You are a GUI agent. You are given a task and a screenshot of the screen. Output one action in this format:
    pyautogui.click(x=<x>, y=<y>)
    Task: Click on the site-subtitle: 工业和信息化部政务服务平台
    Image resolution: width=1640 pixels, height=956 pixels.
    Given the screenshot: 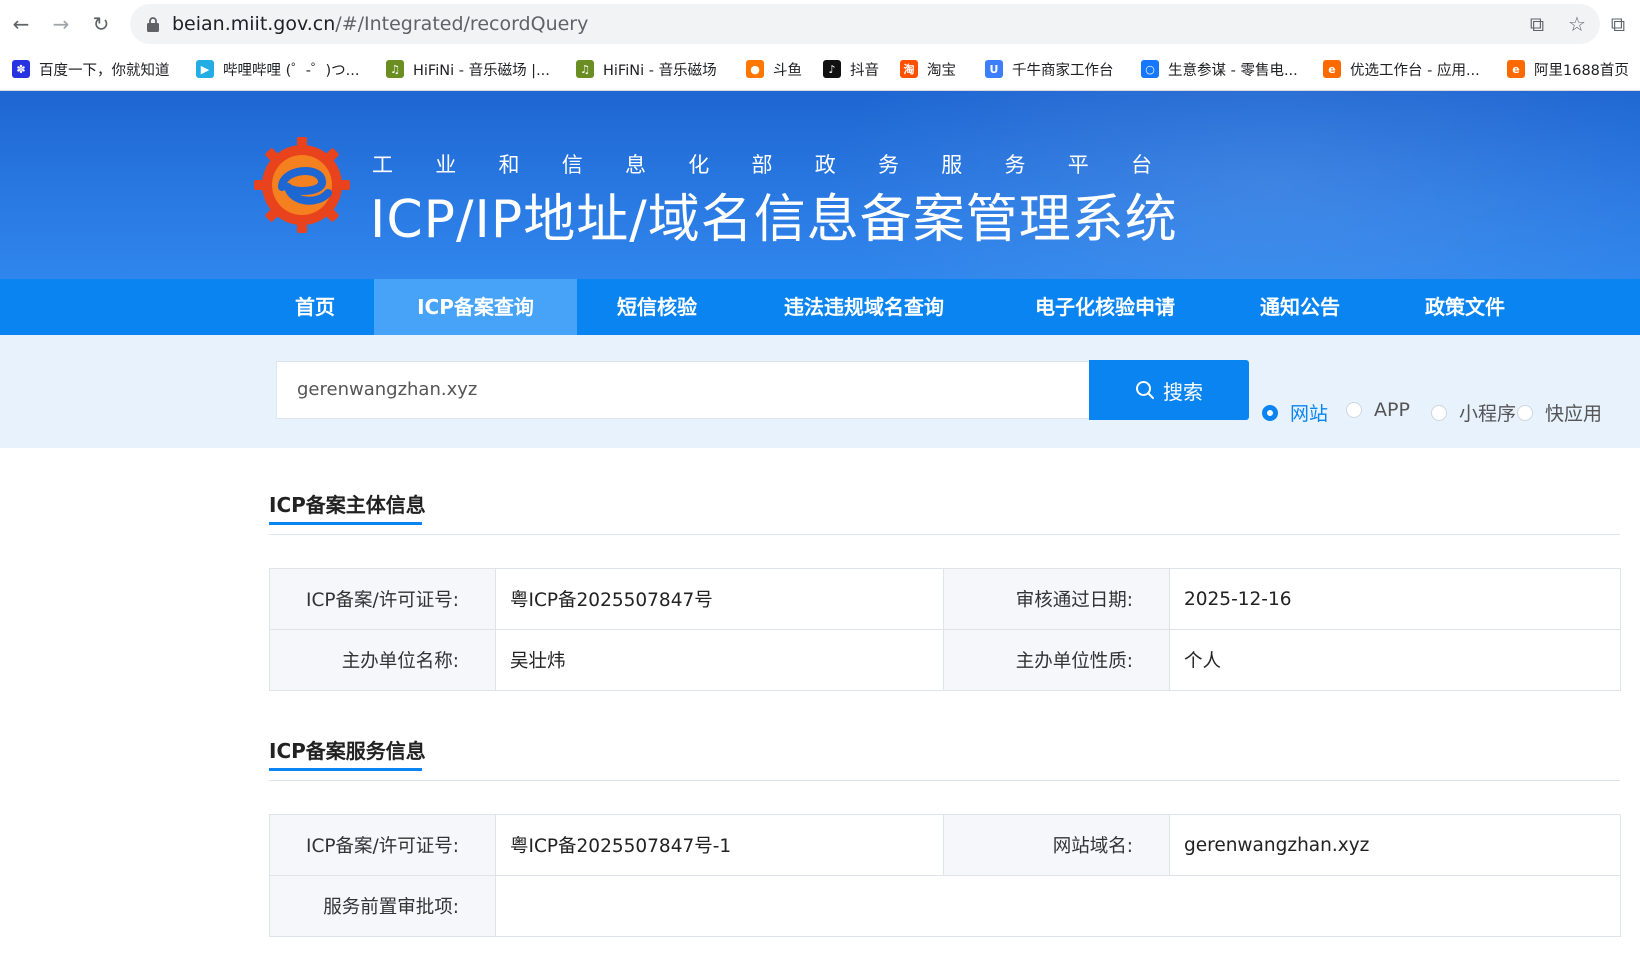 What is the action you would take?
    pyautogui.click(x=762, y=164)
    